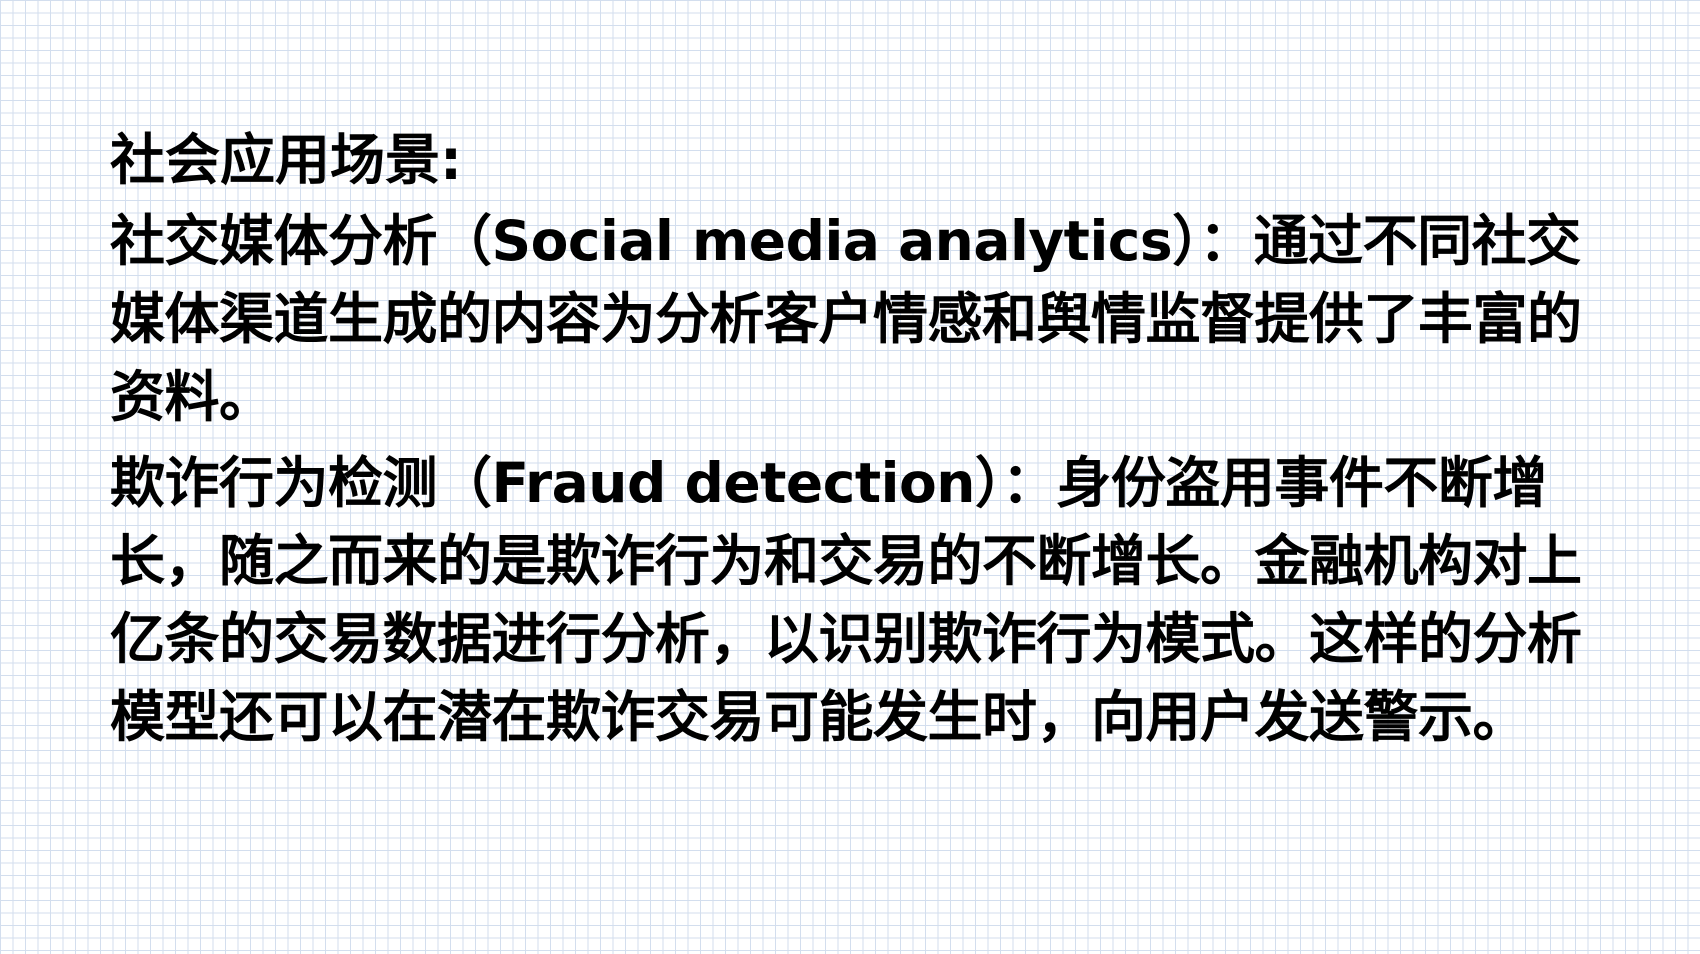  What do you see at coordinates (286, 160) in the screenshot?
I see `slide-heading: 社会应用场景:` at bounding box center [286, 160].